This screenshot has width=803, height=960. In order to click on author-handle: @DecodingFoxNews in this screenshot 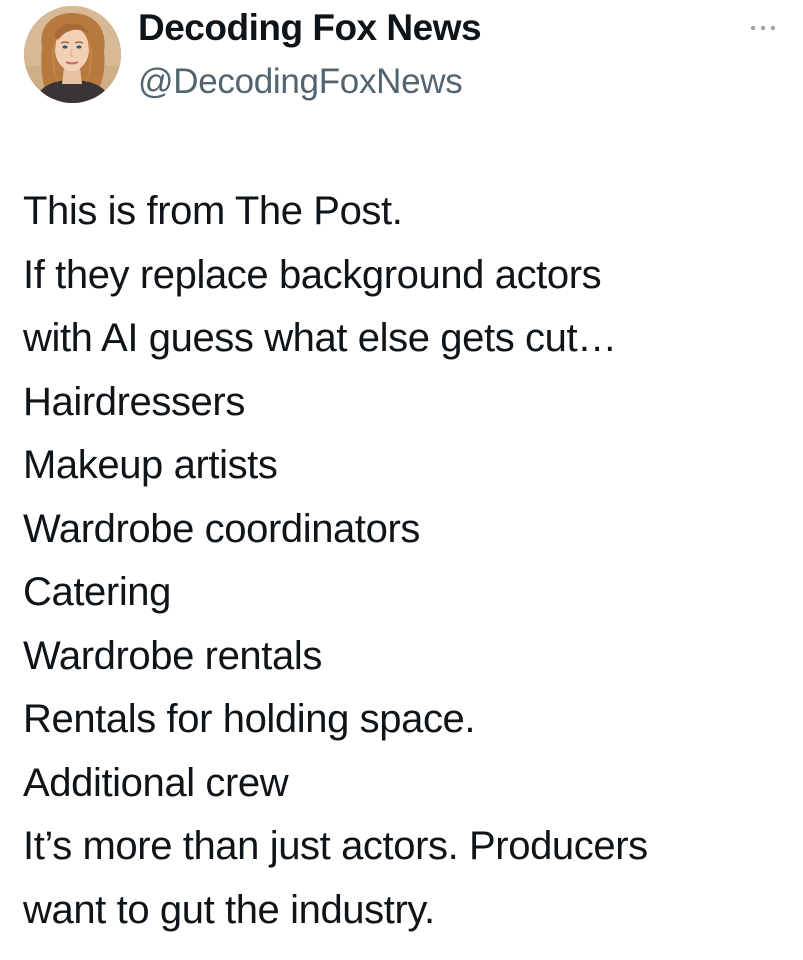, I will do `click(300, 82)`.